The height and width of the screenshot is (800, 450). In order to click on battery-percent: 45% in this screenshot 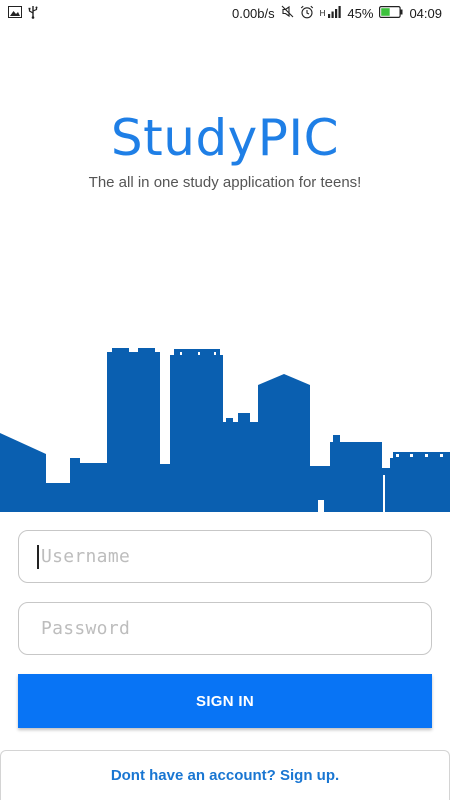, I will do `click(360, 13)`.